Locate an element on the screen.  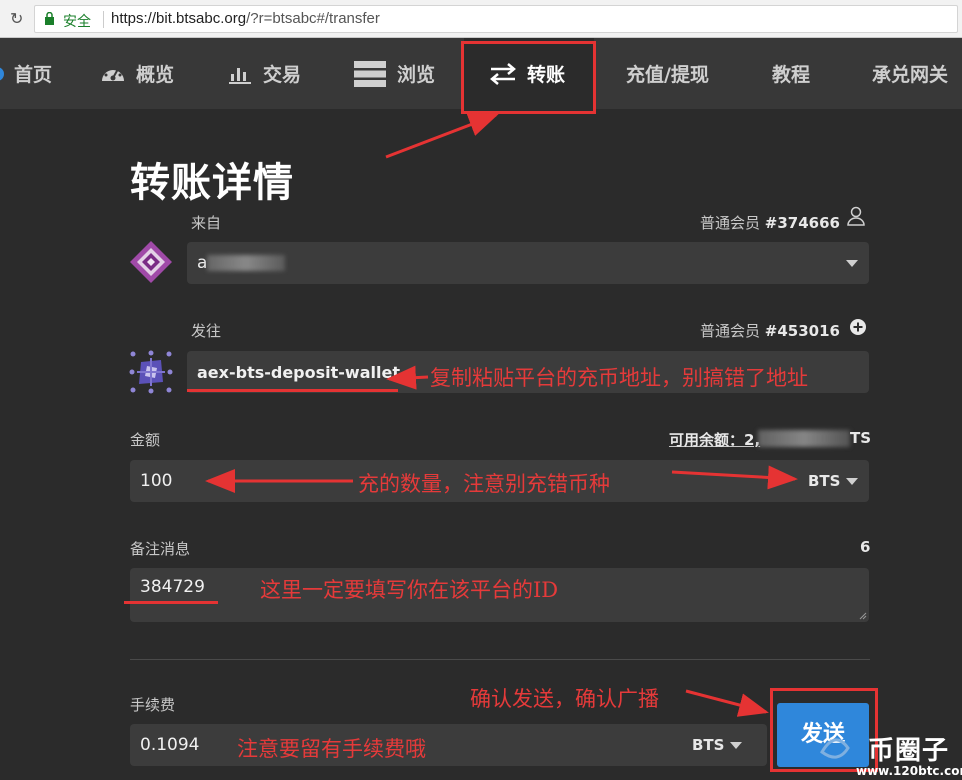
from-avatar is located at coordinates (151, 262).